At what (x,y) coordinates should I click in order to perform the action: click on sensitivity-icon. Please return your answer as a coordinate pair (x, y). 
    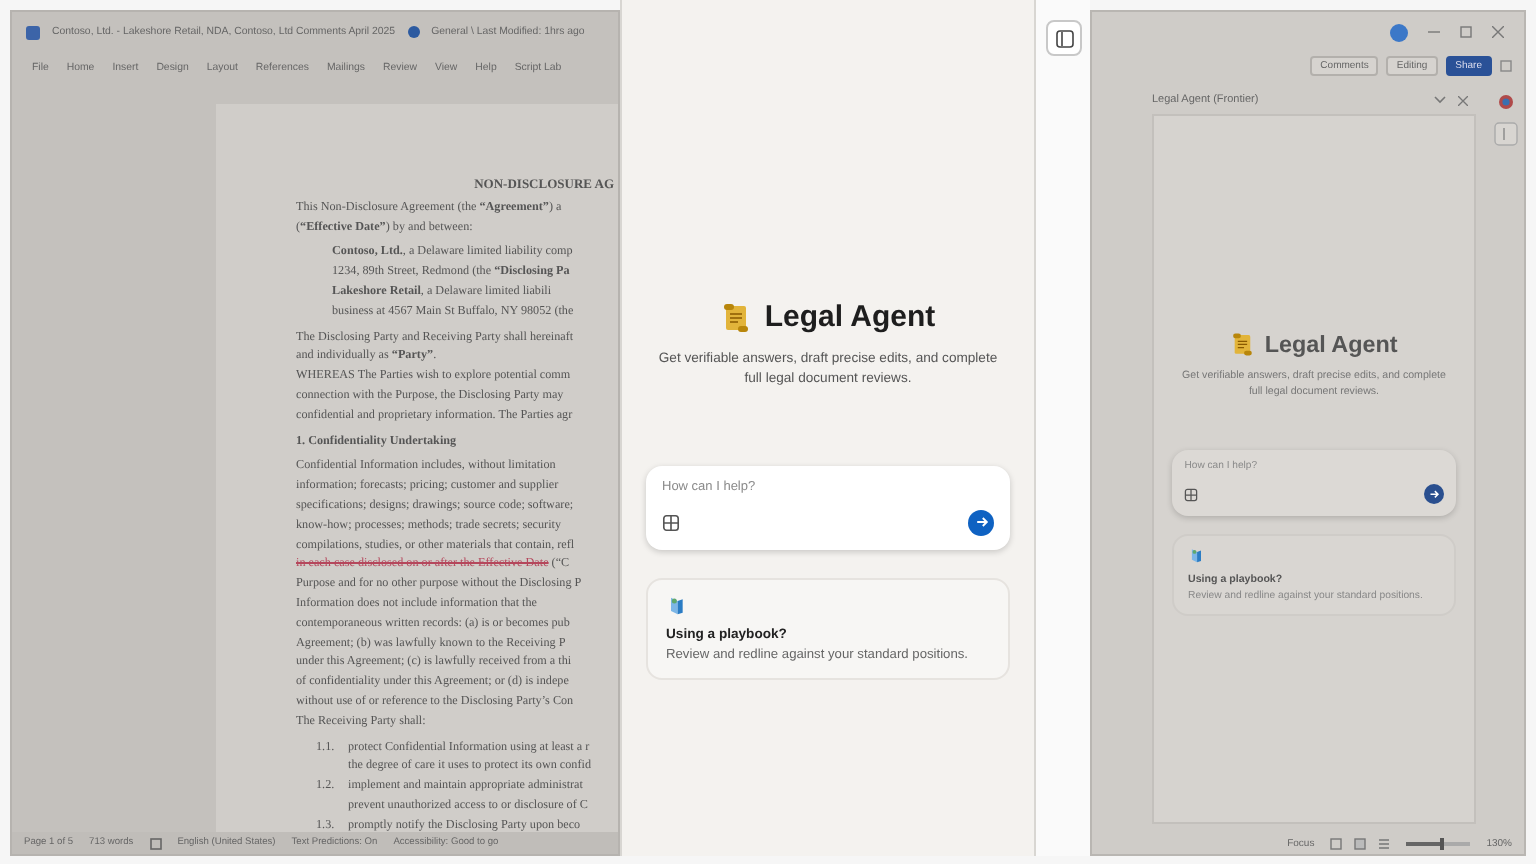
    Looking at the image, I should click on (413, 32).